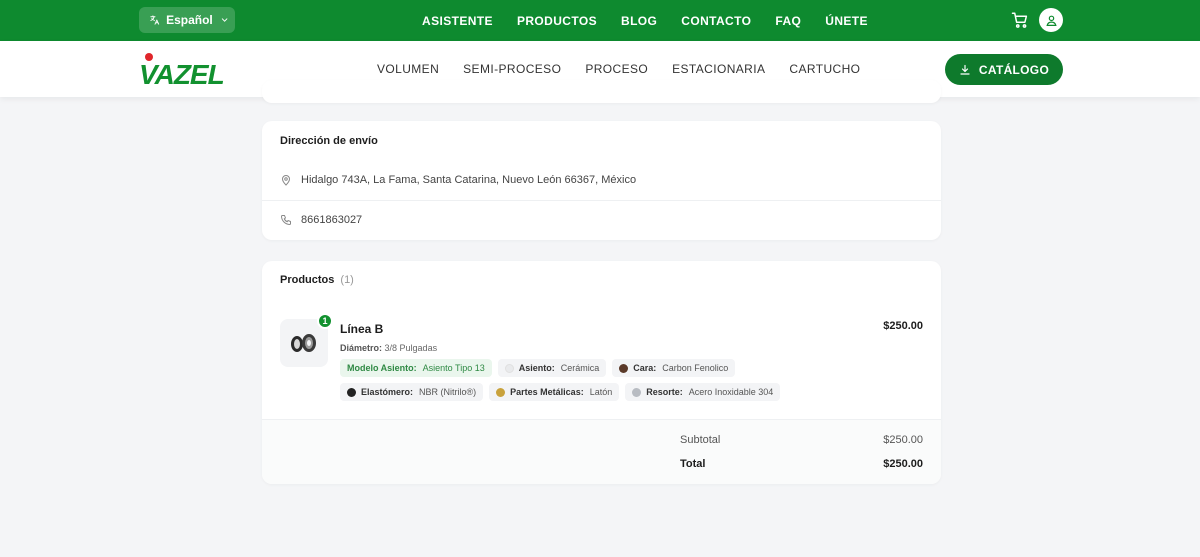  I want to click on catalog-download-button: CATÁLOGO, so click(1004, 69).